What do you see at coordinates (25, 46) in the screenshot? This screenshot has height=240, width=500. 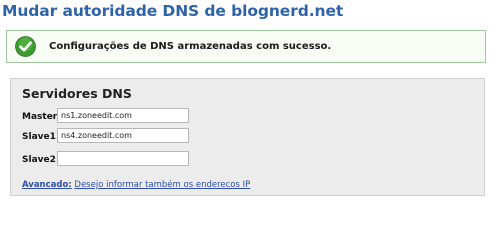 I see `check-circle-icon` at bounding box center [25, 46].